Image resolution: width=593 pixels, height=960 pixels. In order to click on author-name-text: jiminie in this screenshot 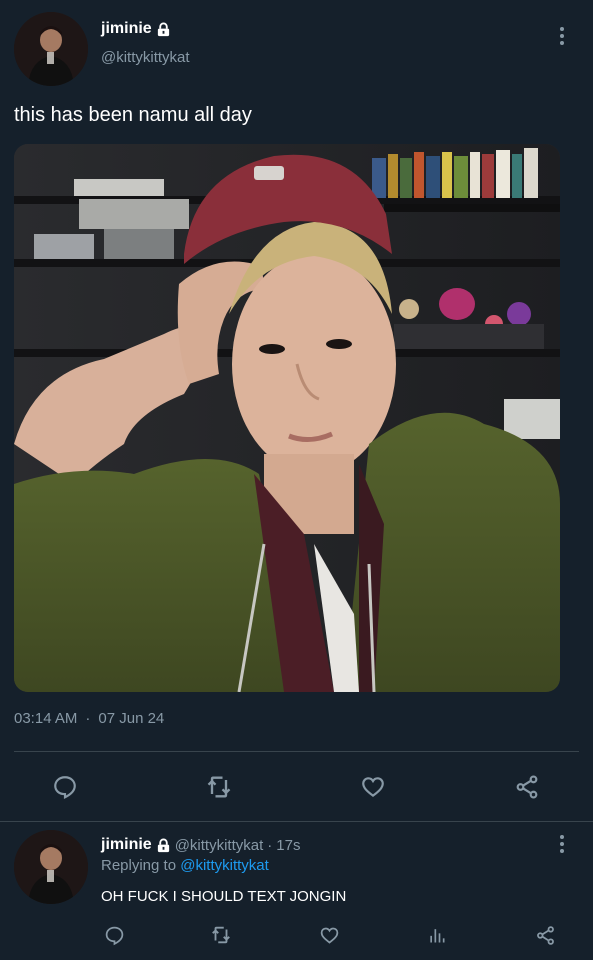, I will do `click(126, 28)`.